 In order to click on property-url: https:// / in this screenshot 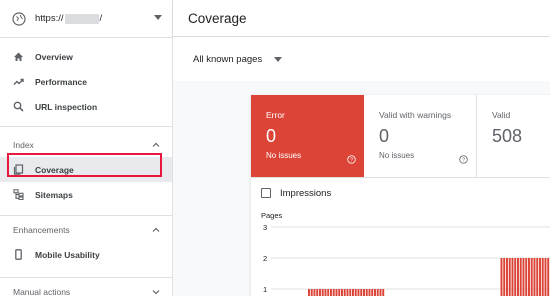, I will do `click(68, 18)`.